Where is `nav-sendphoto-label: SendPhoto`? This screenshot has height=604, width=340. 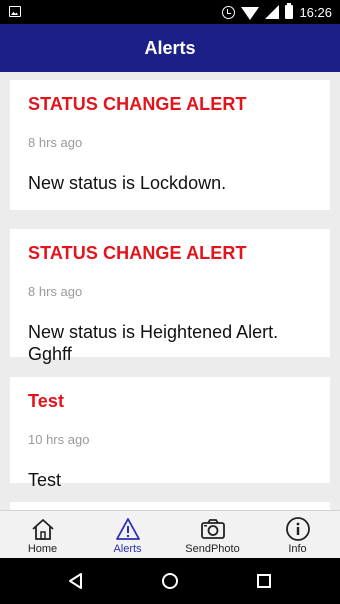
nav-sendphoto-label: SendPhoto is located at coordinates (212, 549).